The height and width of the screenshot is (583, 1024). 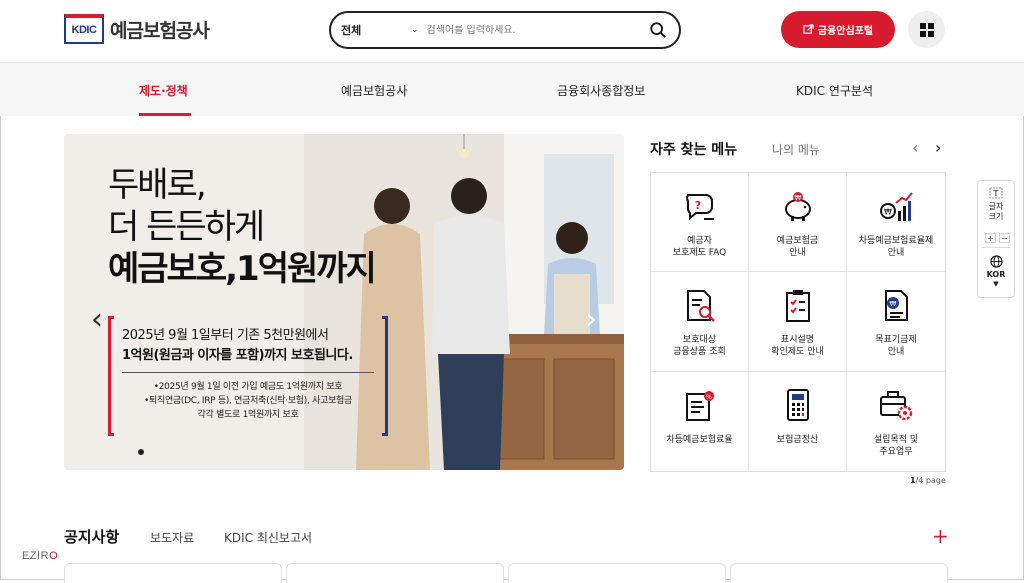 What do you see at coordinates (996, 247) in the screenshot?
I see `side-divider` at bounding box center [996, 247].